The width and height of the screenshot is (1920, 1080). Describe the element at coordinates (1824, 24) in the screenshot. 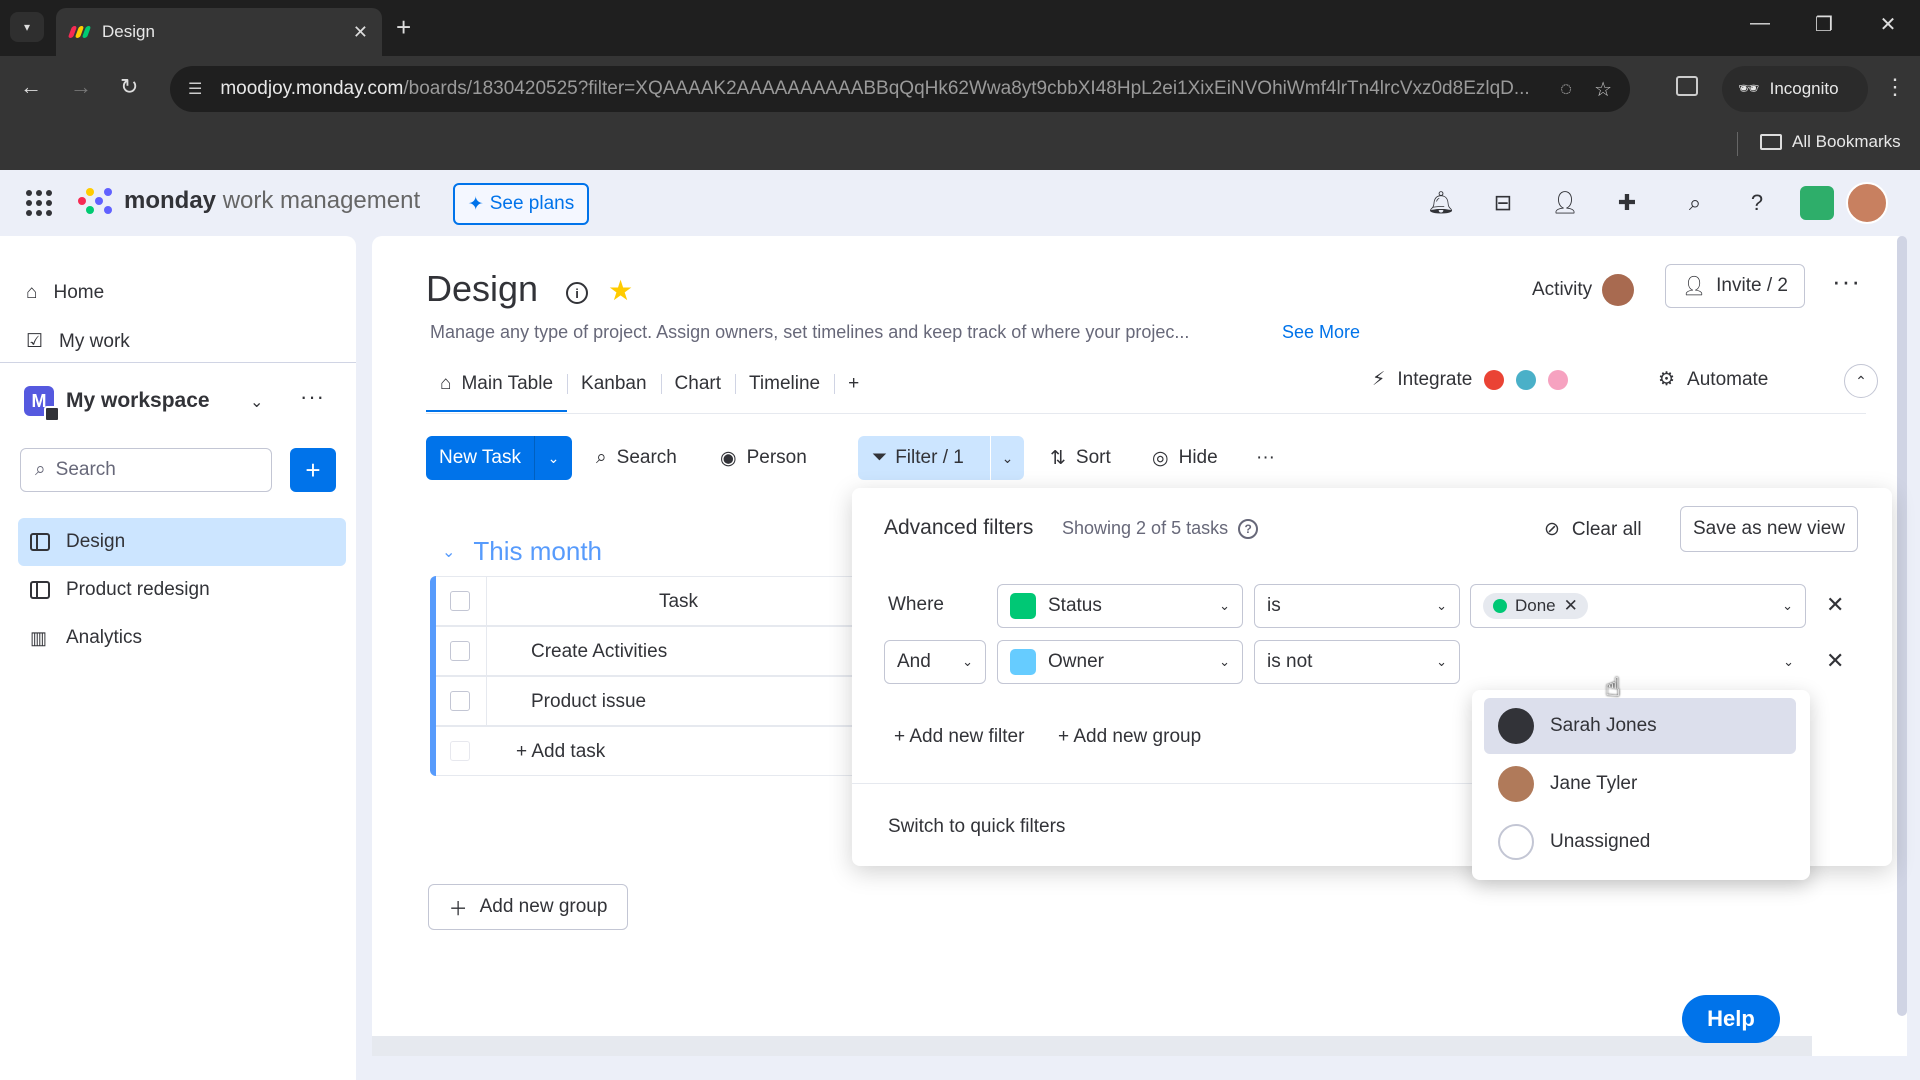

I see `restore-icon: ❐` at that location.